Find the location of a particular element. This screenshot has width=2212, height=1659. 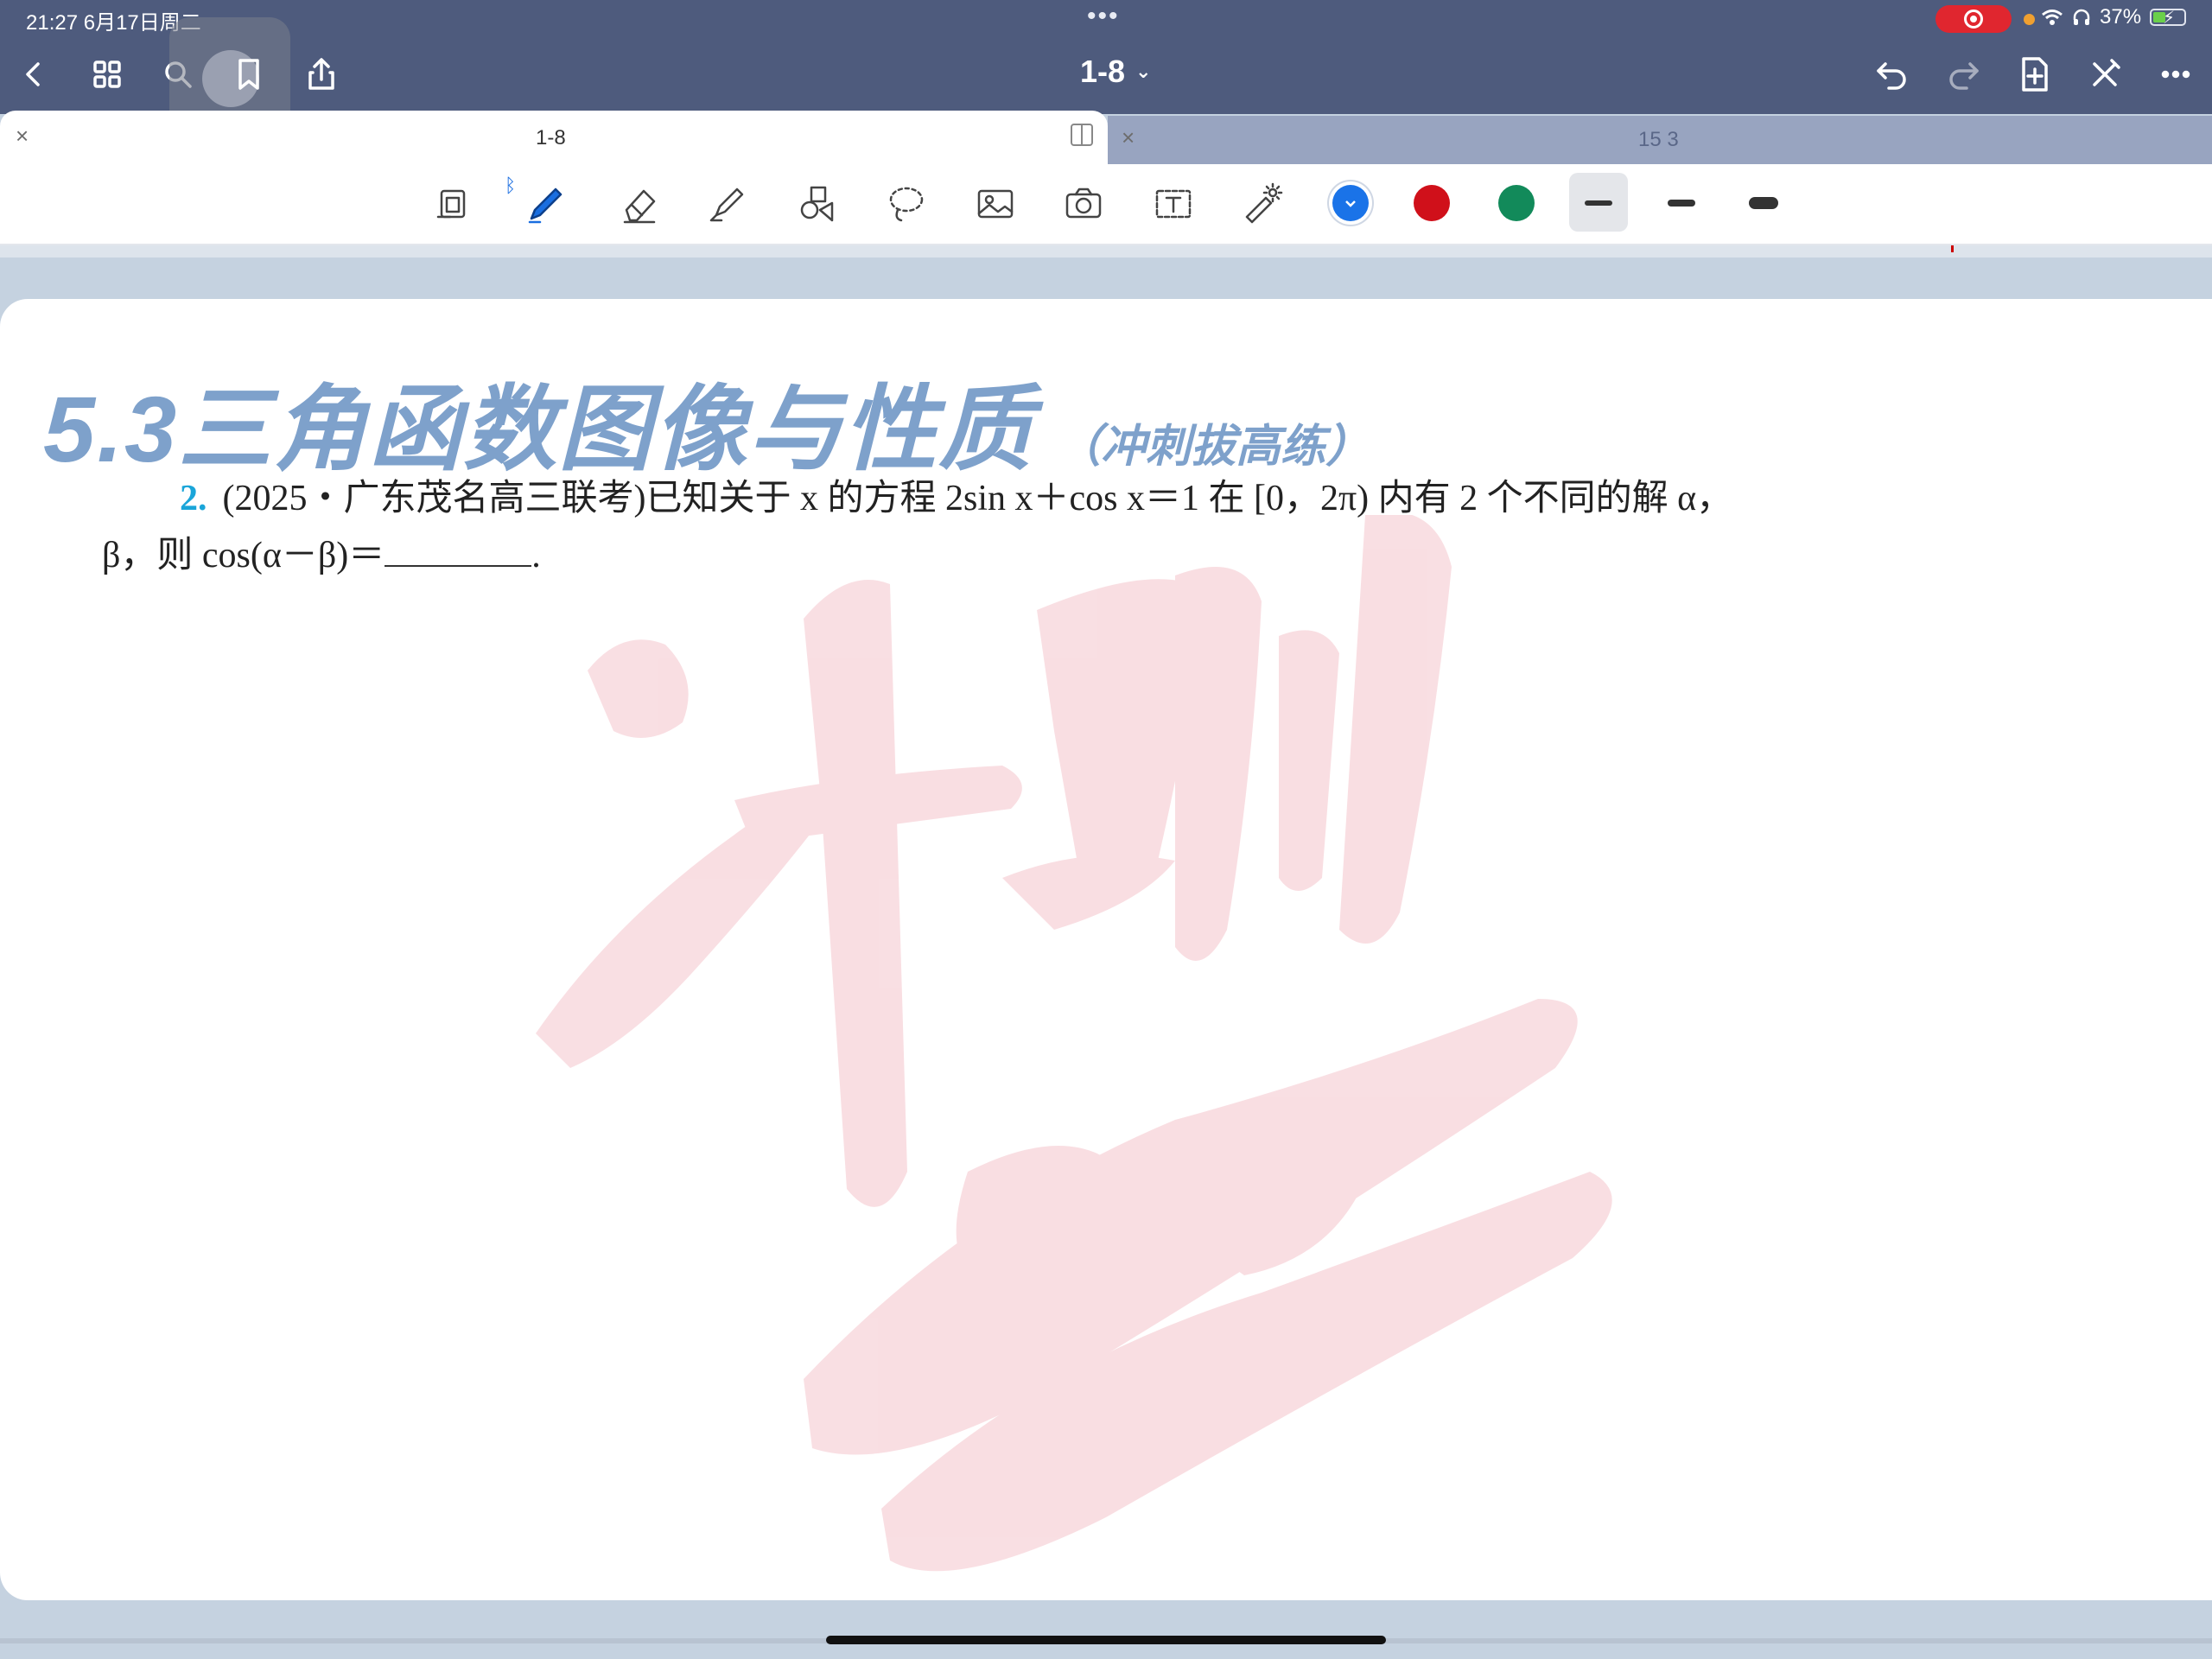

page-bottom-area is located at coordinates (1106, 1629).